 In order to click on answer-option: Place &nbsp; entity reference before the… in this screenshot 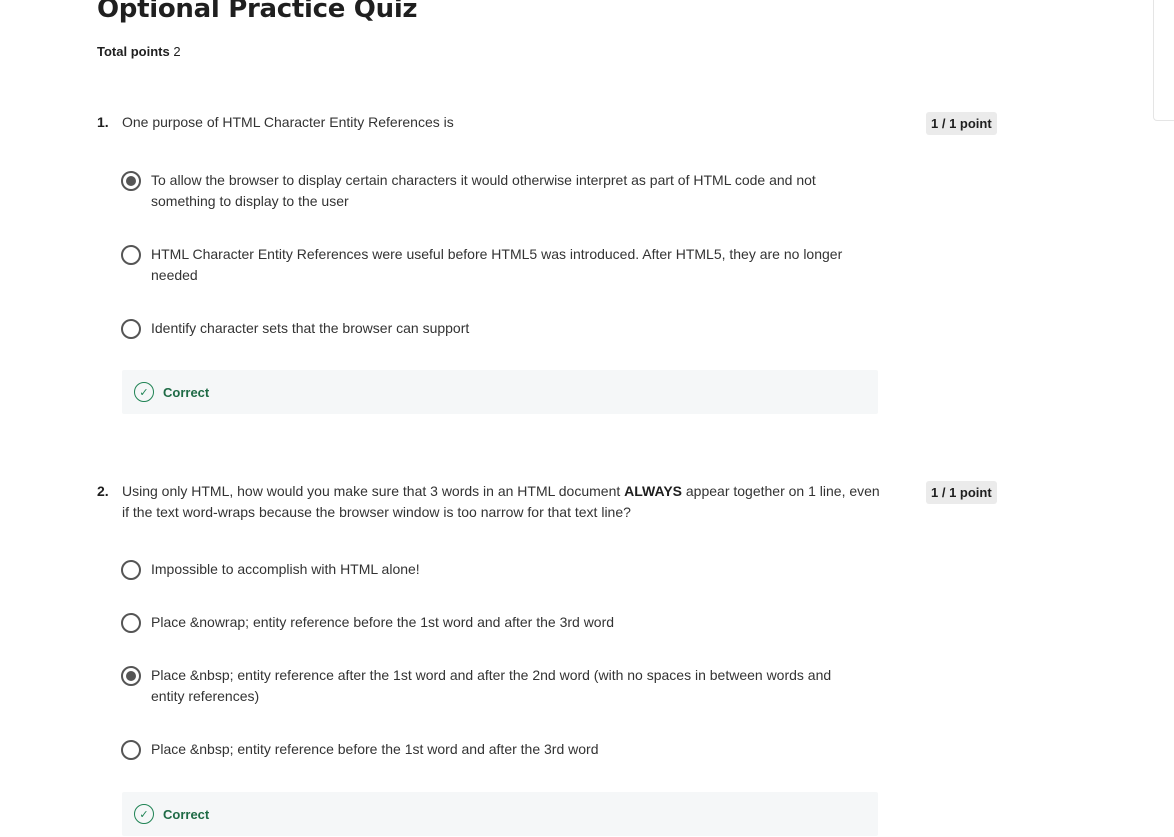, I will do `click(491, 749)`.